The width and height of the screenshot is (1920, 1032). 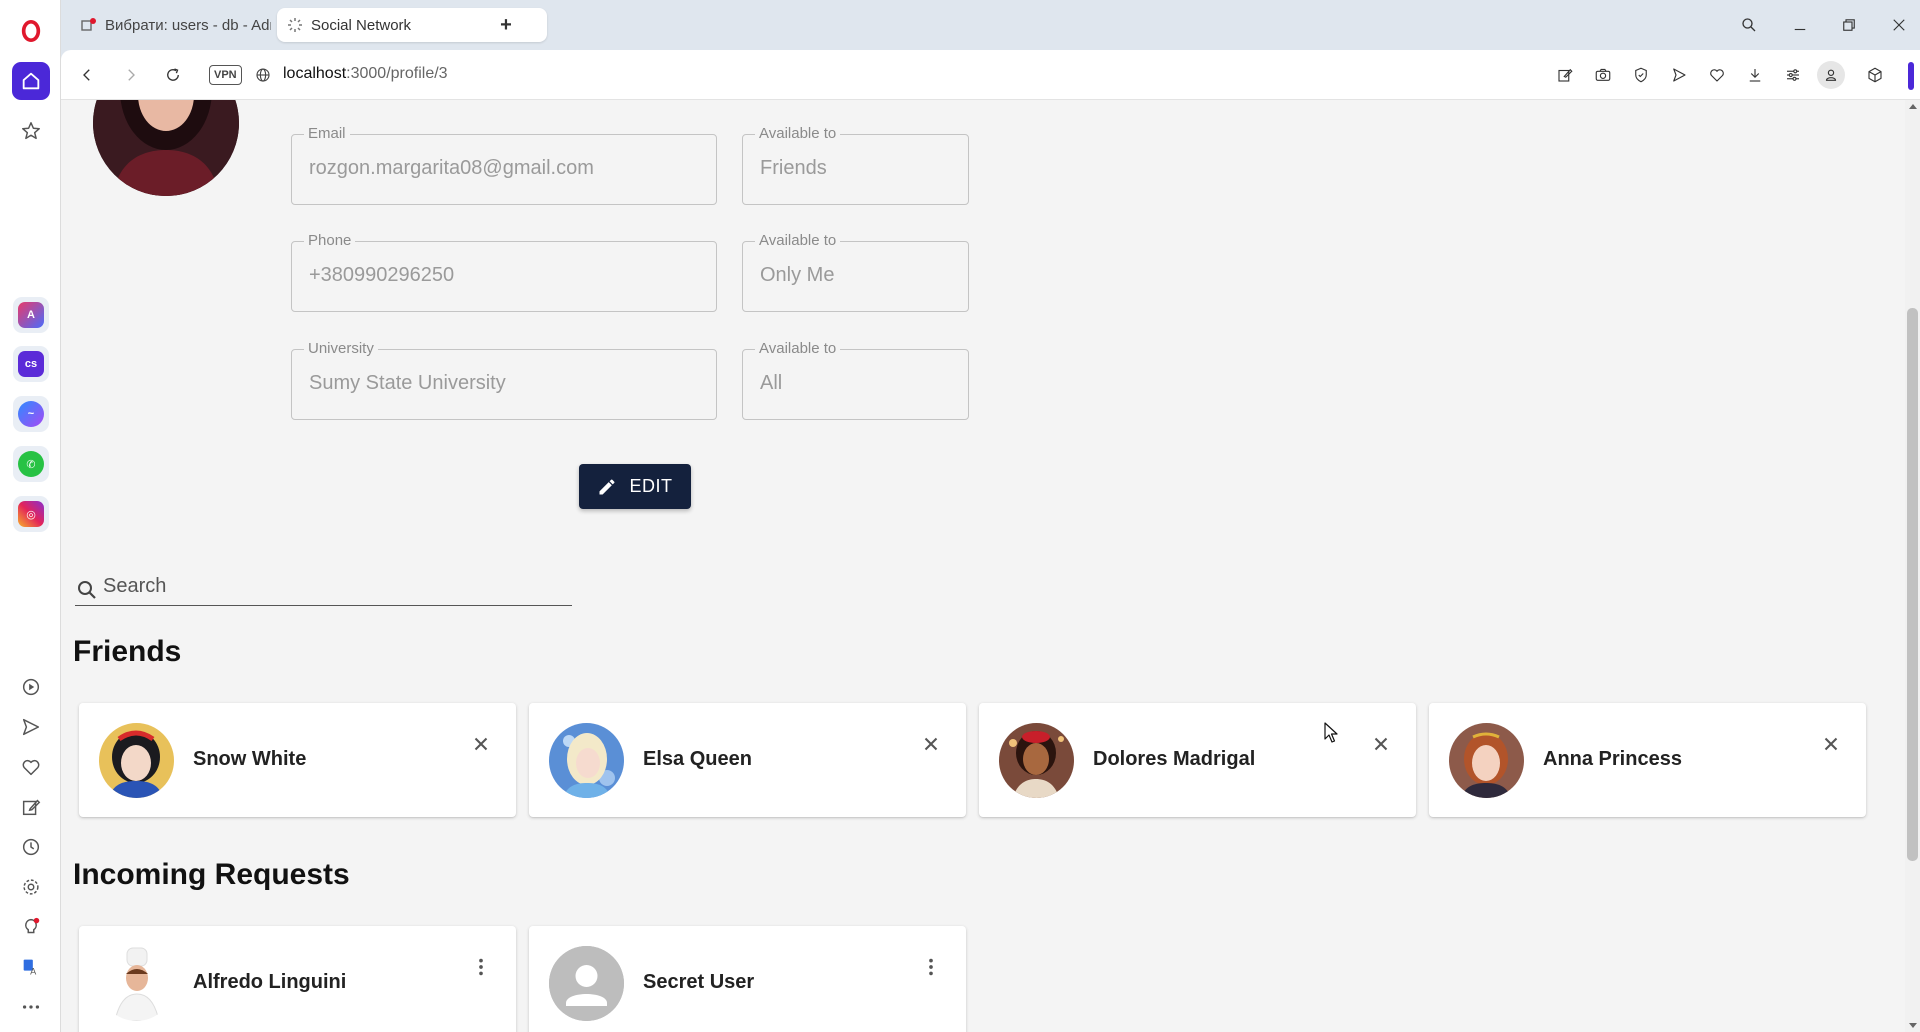 I want to click on university-label: University, so click(x=341, y=348).